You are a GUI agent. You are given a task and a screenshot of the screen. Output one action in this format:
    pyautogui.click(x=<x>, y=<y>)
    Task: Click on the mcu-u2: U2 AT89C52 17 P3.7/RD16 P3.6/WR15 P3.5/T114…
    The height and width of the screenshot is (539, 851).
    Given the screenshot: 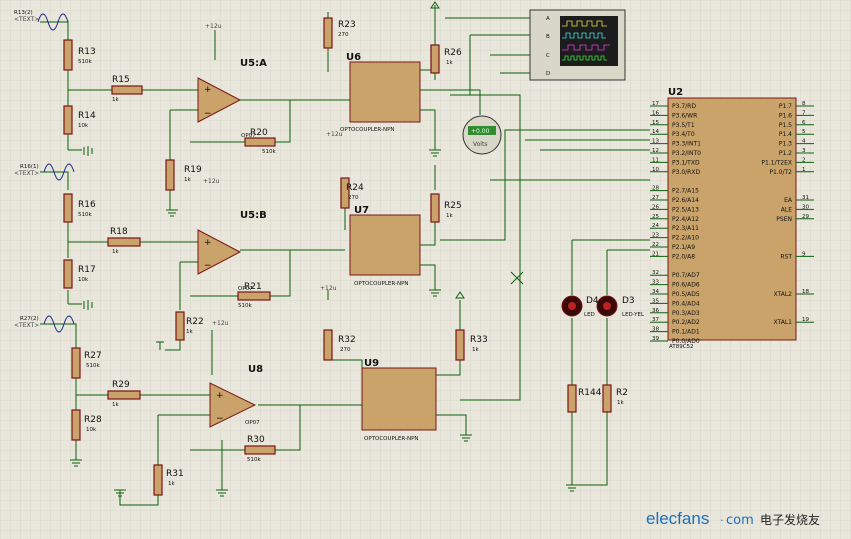 What is the action you would take?
    pyautogui.click(x=732, y=218)
    